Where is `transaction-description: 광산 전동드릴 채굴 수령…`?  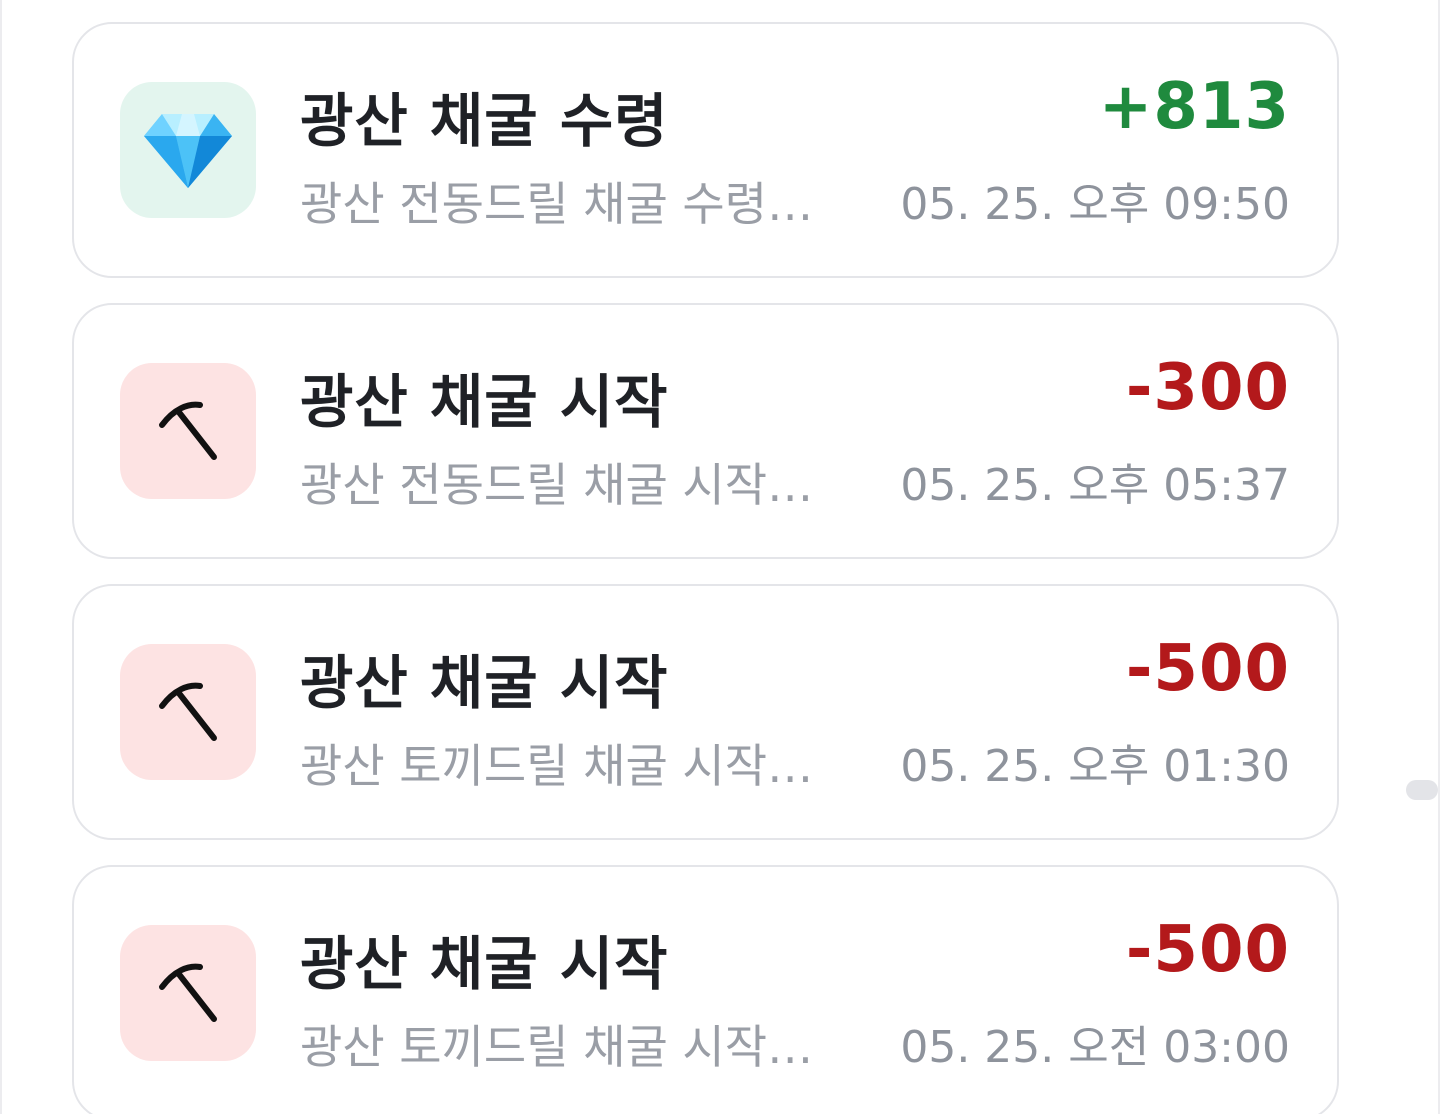 transaction-description: 광산 전동드릴 채굴 수령… is located at coordinates (557, 204).